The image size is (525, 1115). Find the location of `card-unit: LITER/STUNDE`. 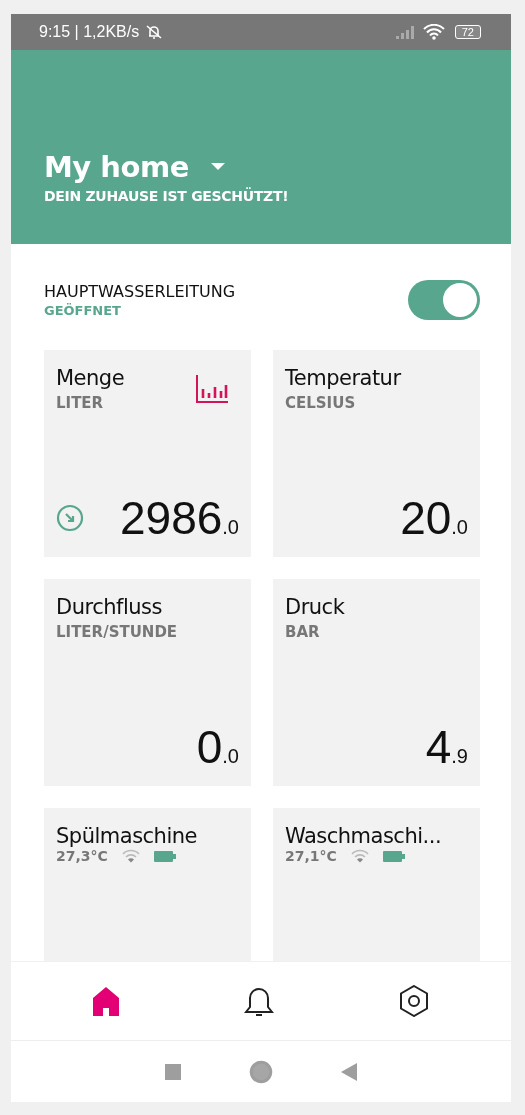

card-unit: LITER/STUNDE is located at coordinates (117, 632).